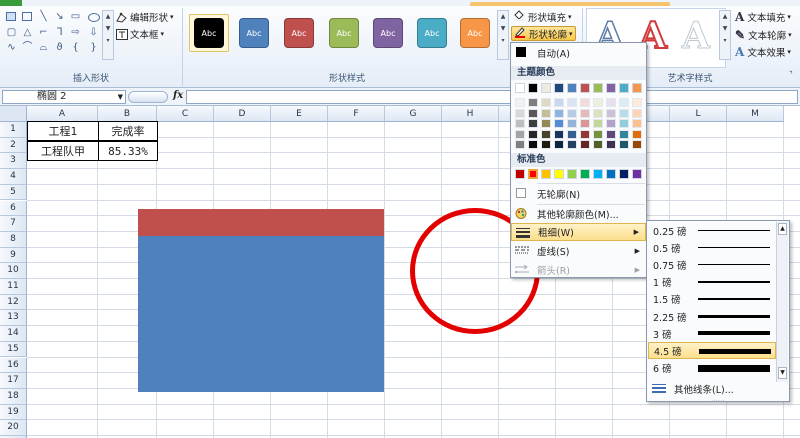  Describe the element at coordinates (698, 114) in the screenshot. I see `column-header-l: L` at that location.